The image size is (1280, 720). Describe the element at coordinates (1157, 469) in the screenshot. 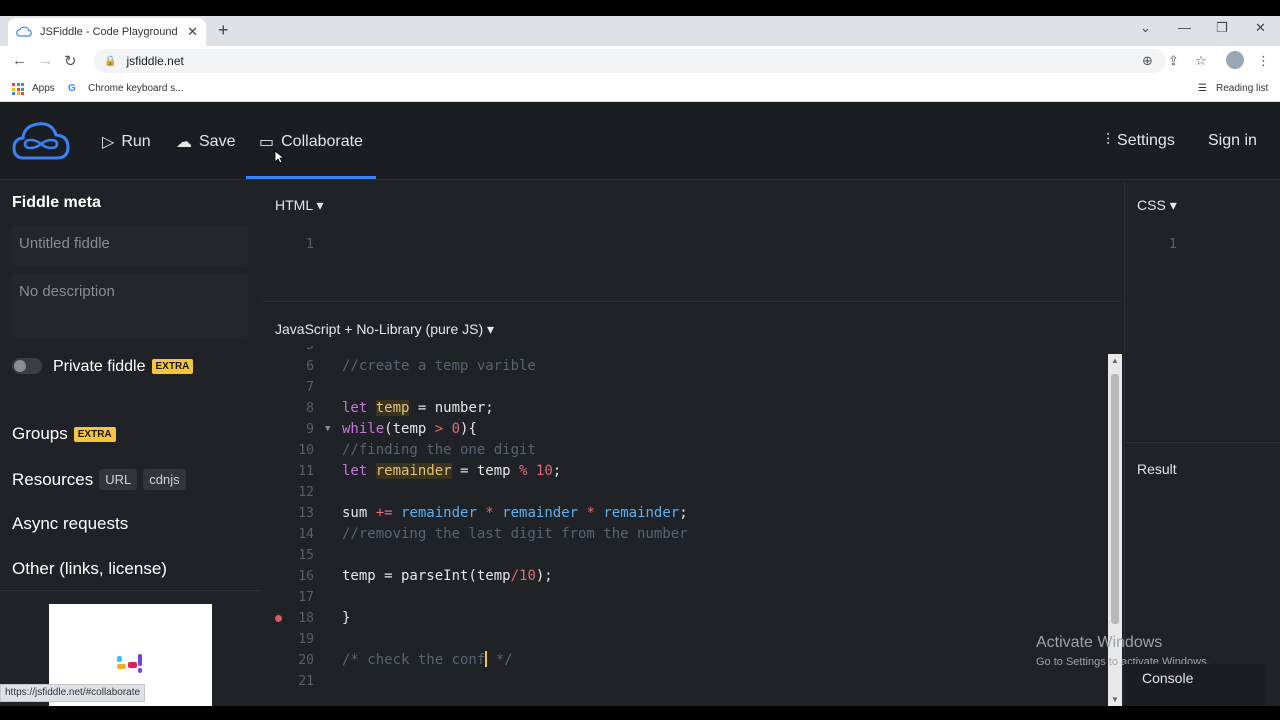

I see `result-panel-label: Result` at that location.